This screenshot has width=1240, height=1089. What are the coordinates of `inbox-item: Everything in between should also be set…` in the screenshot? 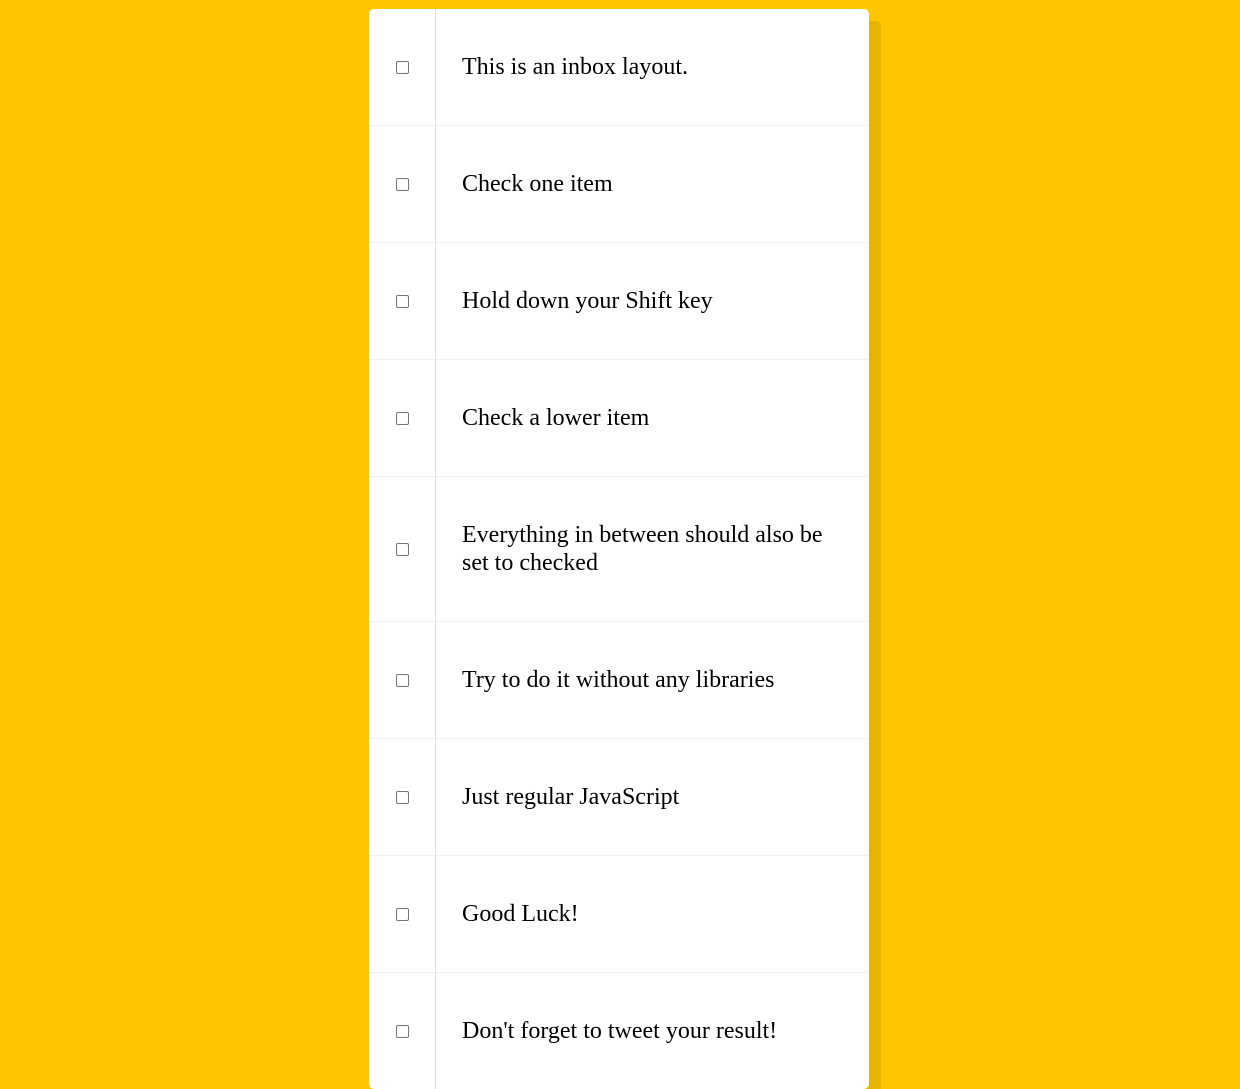 It's located at (619, 549).